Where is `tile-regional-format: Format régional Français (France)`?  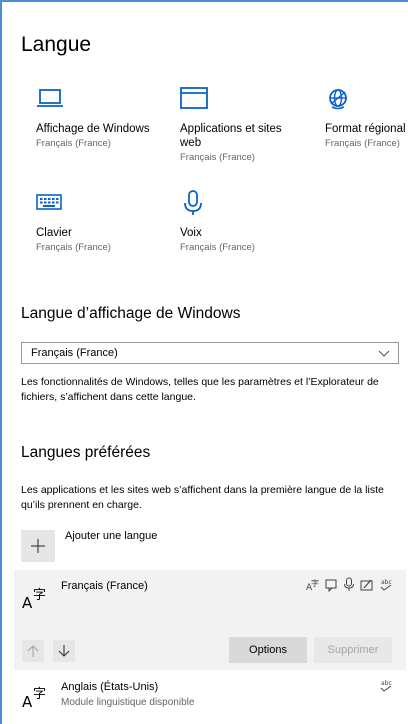
tile-regional-format: Format régional Français (France) is located at coordinates (366, 118).